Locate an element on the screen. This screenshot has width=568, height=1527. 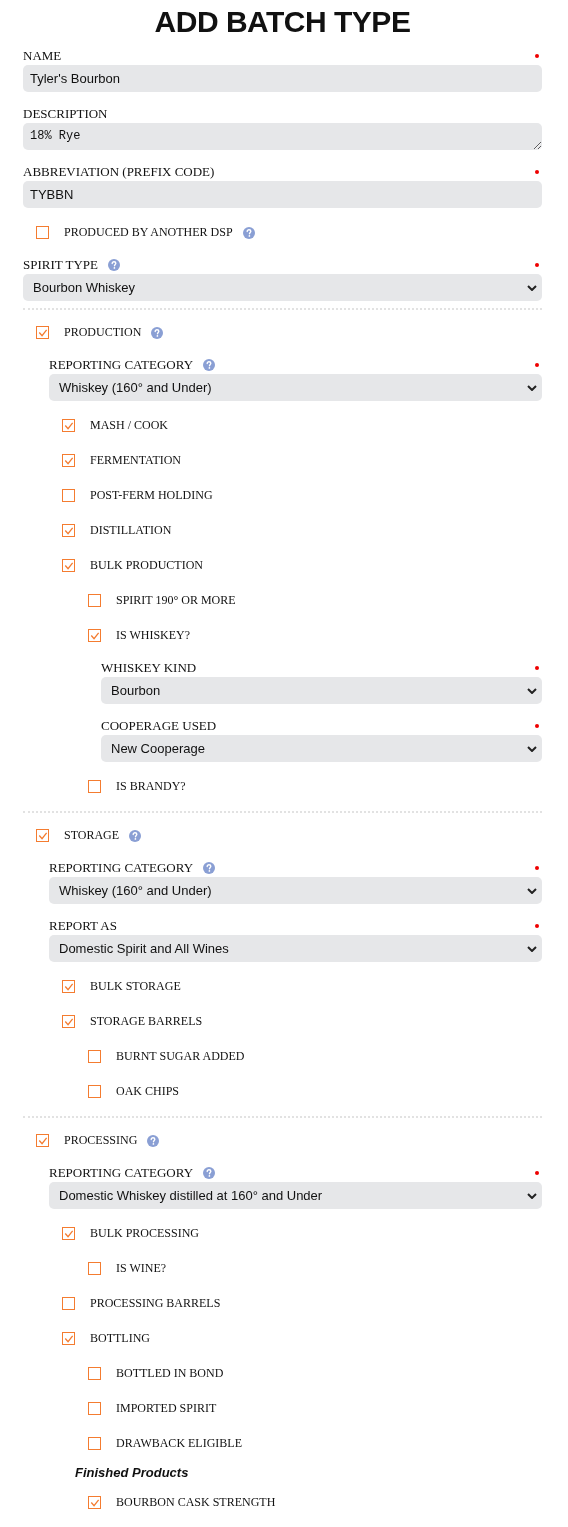
checkbox-label: BOTTLING is located at coordinates (120, 1338).